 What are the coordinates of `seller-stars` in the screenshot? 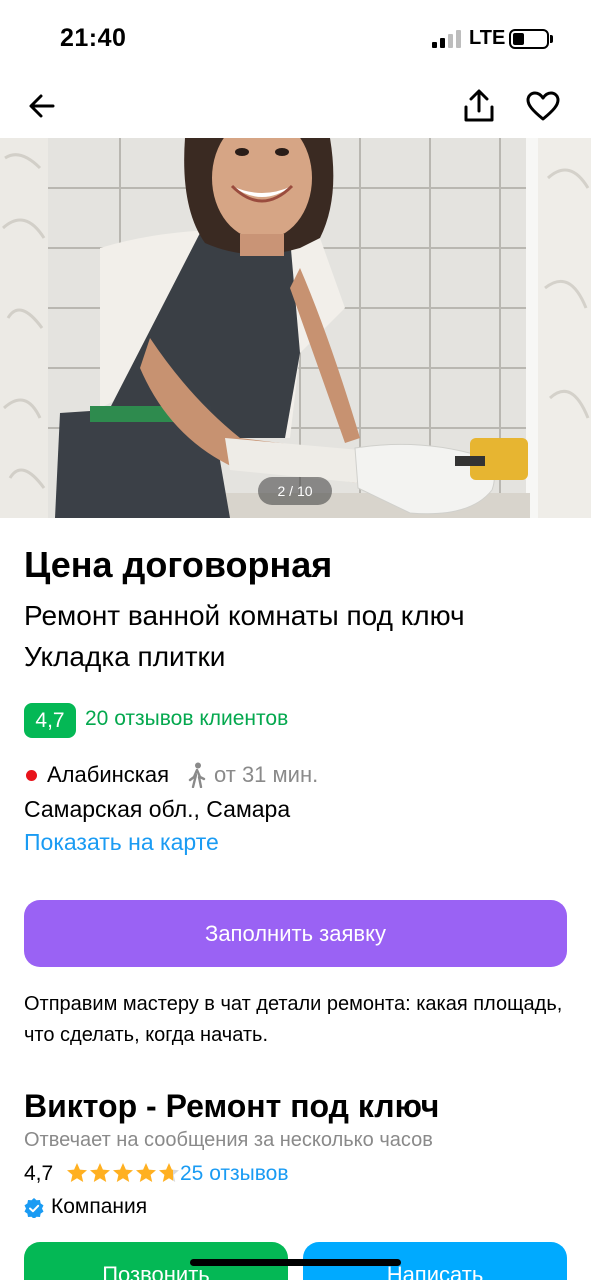 It's located at (123, 1174).